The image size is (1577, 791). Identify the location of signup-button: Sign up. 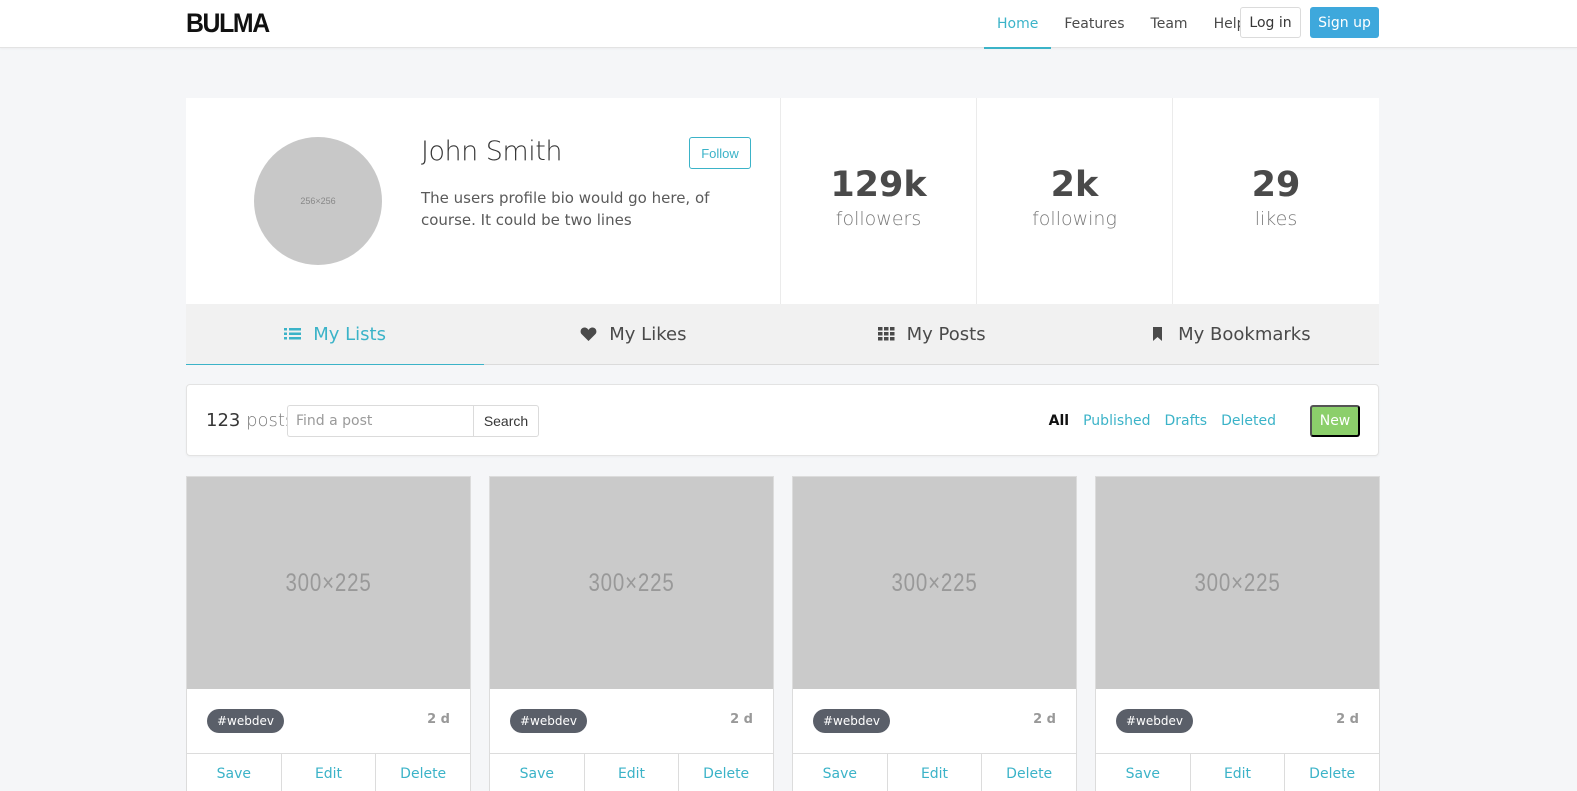
(1344, 22).